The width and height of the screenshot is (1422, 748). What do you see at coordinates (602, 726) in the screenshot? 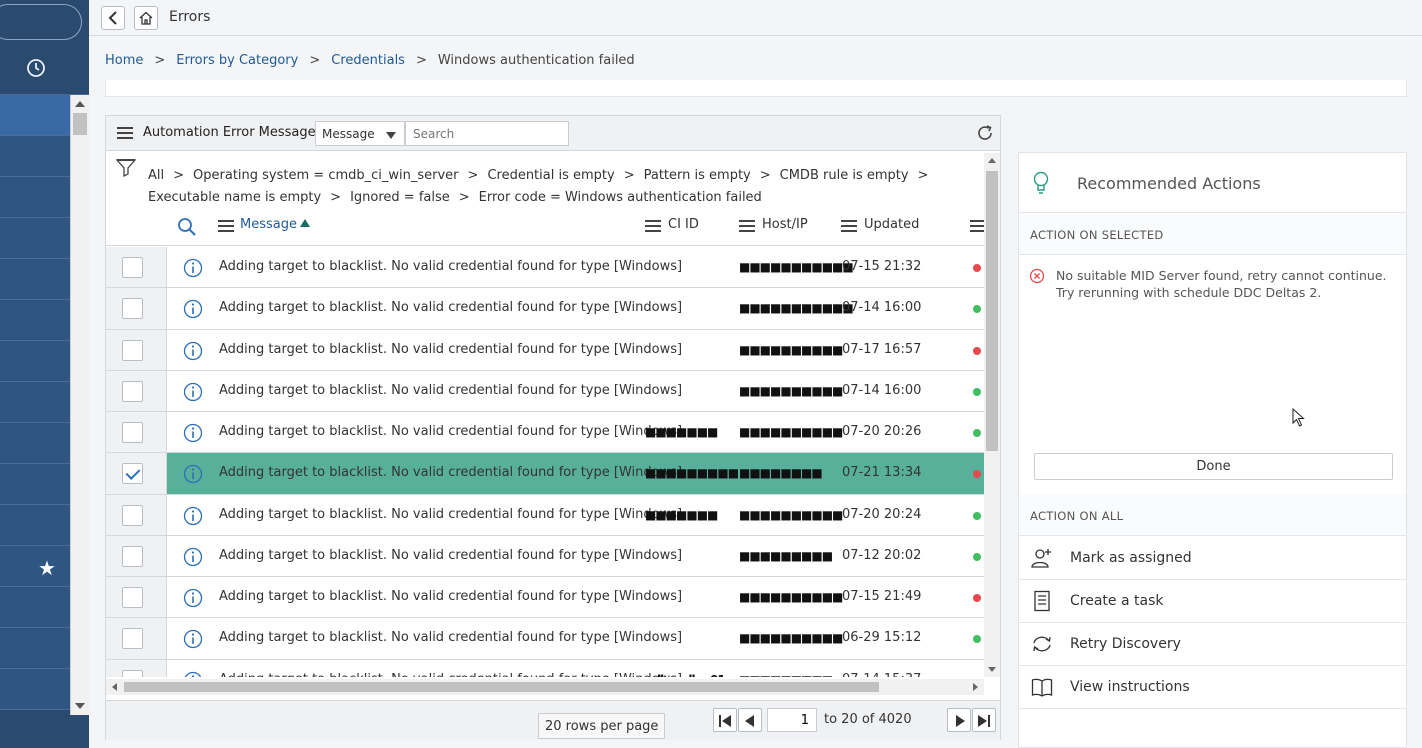
I see `rows-per-page-select: 20 rows per page` at bounding box center [602, 726].